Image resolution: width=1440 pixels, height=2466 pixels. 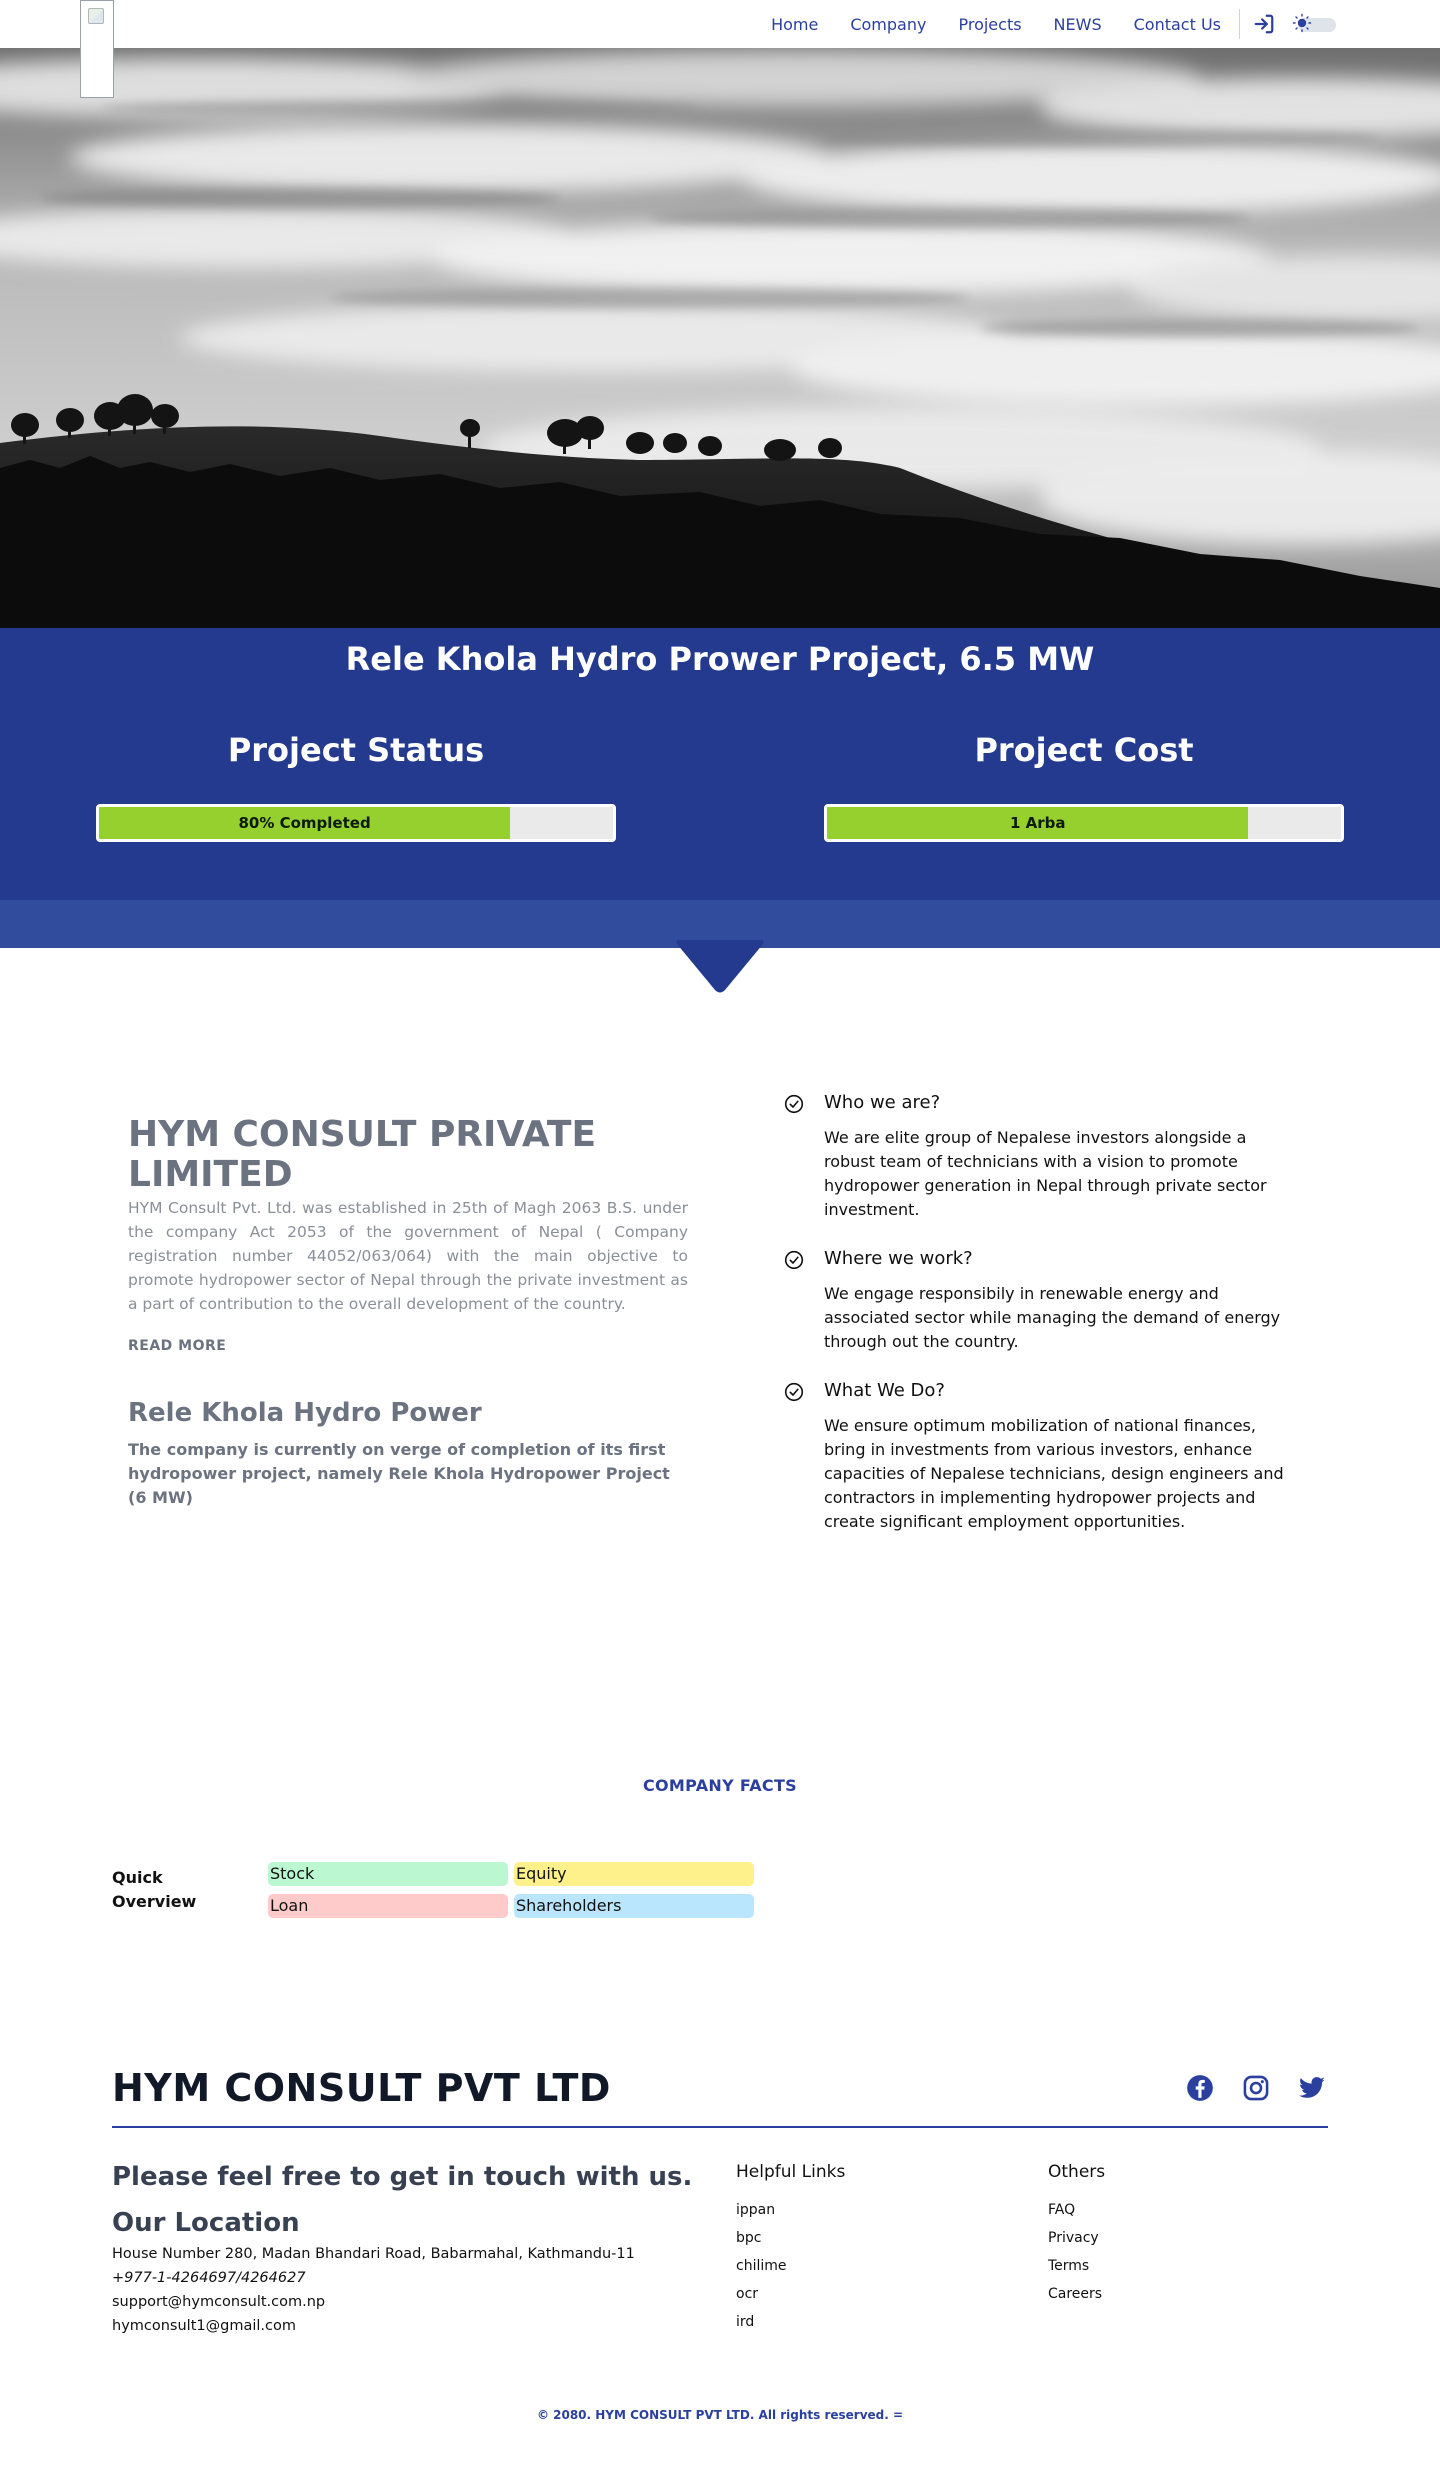 What do you see at coordinates (1037, 24) in the screenshot?
I see `nav-links: Home Company Projects NEWS Contact Us` at bounding box center [1037, 24].